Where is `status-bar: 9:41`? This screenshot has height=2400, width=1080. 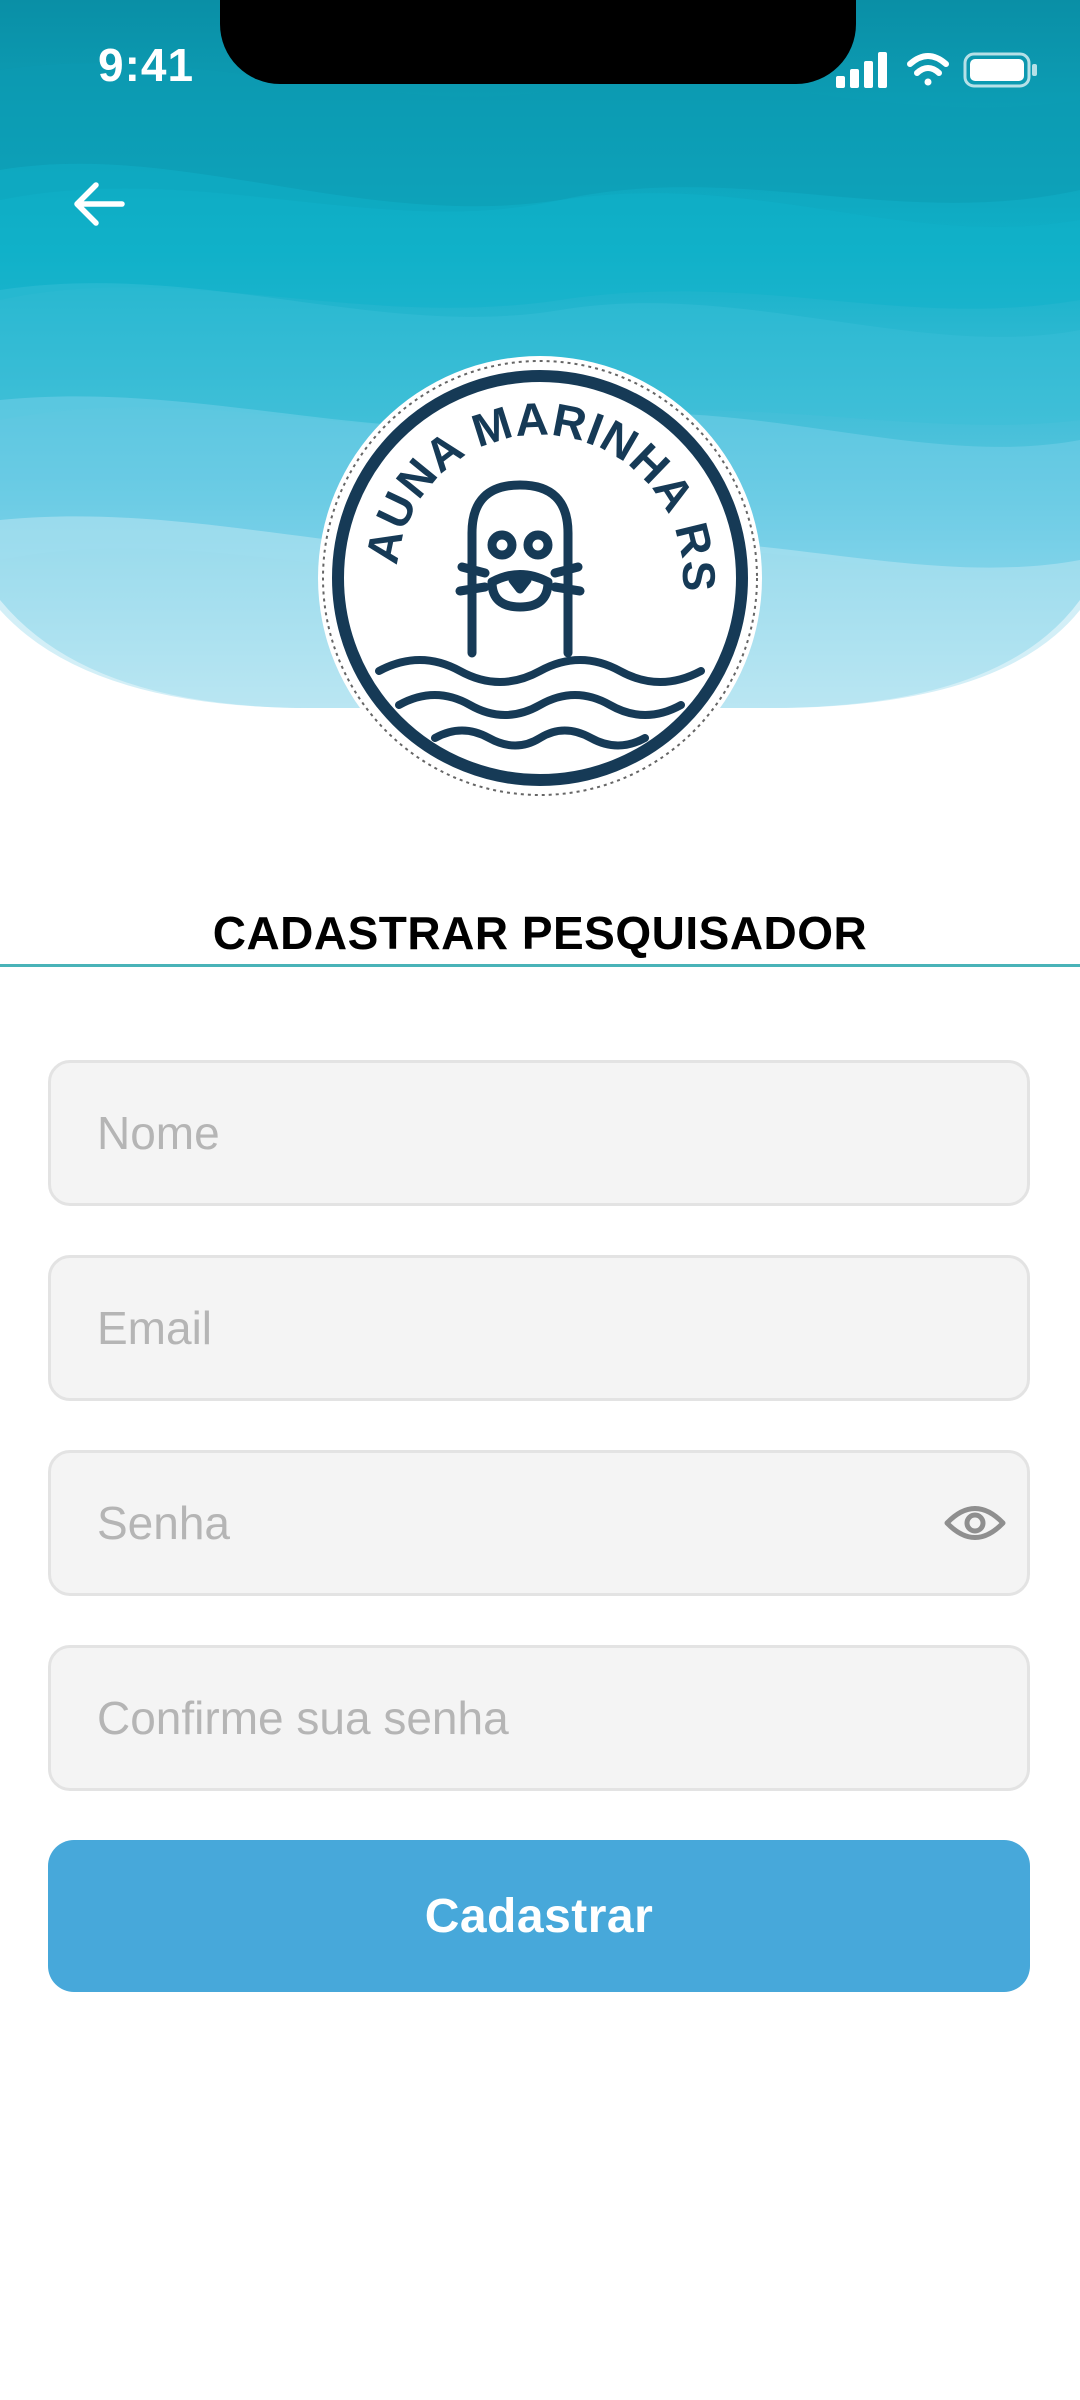 status-bar: 9:41 is located at coordinates (540, 70).